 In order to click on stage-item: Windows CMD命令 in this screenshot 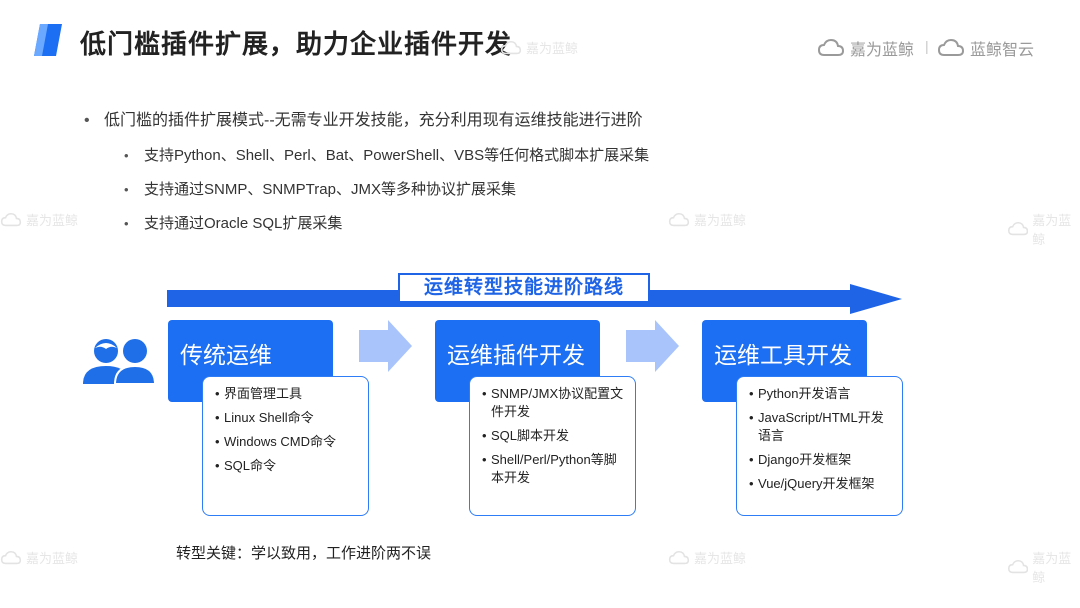, I will do `click(288, 442)`.